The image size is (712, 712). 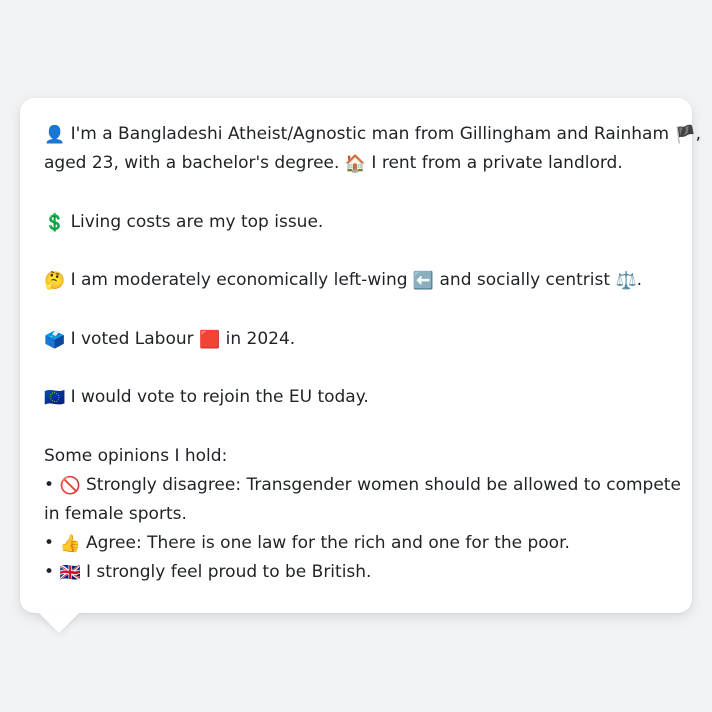 I want to click on profile-comma: ,, so click(x=698, y=134).